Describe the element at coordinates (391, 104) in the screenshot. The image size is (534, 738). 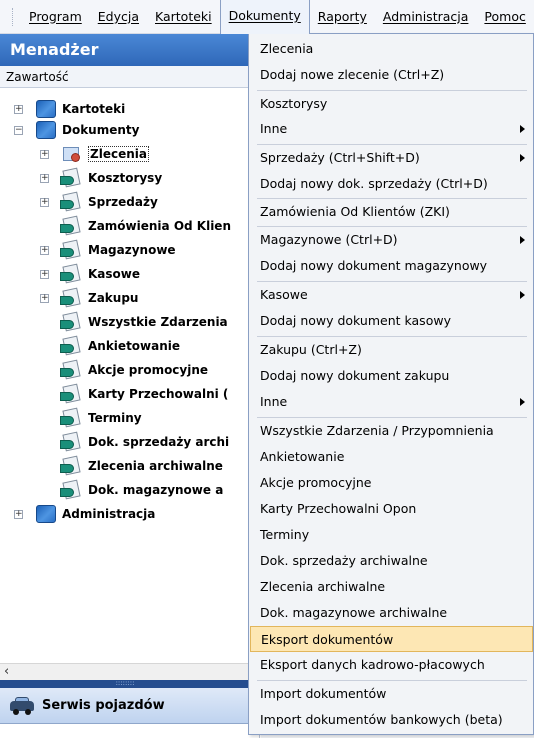
I see `menu-item-kosztorysy: Kosztorysy` at that location.